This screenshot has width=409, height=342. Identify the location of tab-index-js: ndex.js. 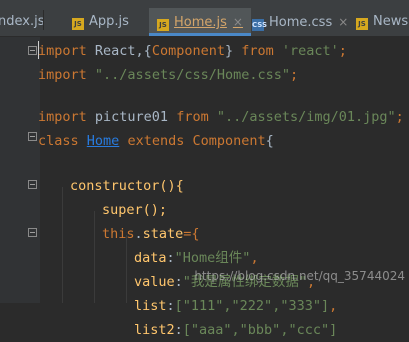
(22, 22).